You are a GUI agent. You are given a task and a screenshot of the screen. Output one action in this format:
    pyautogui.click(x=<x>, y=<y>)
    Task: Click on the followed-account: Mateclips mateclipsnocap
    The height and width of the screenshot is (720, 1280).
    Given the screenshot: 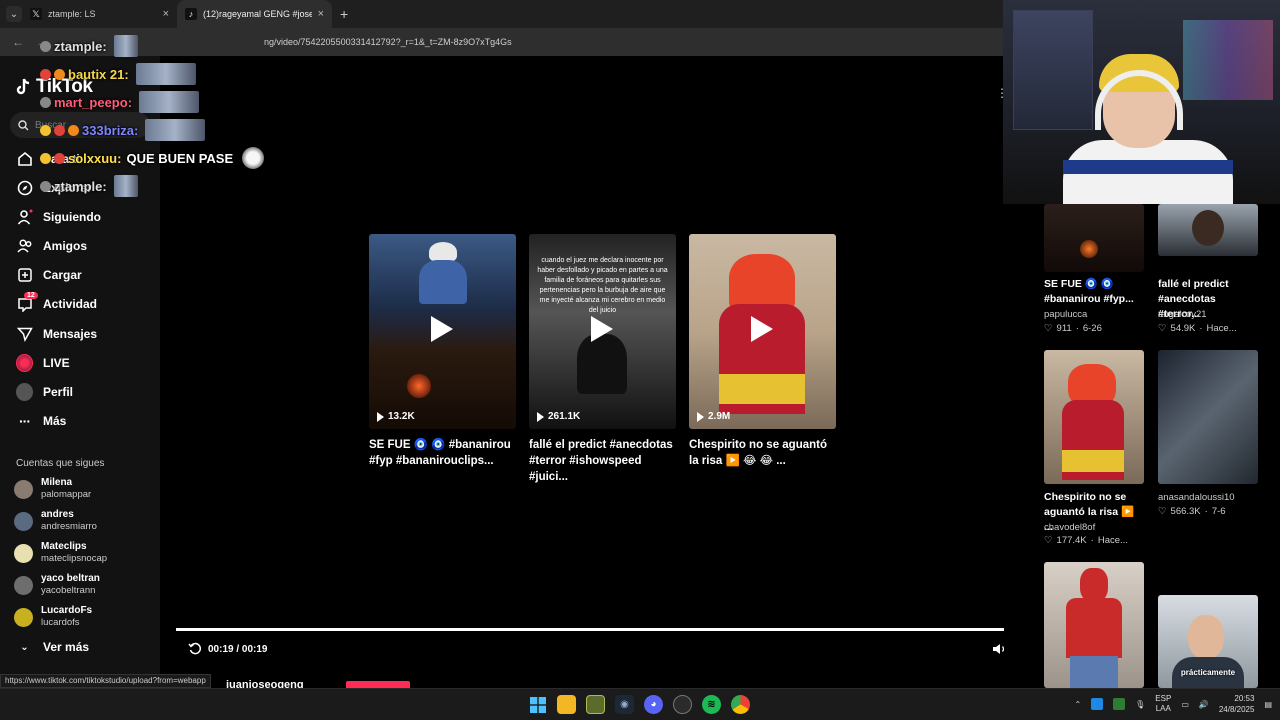 What is the action you would take?
    pyautogui.click(x=60, y=553)
    